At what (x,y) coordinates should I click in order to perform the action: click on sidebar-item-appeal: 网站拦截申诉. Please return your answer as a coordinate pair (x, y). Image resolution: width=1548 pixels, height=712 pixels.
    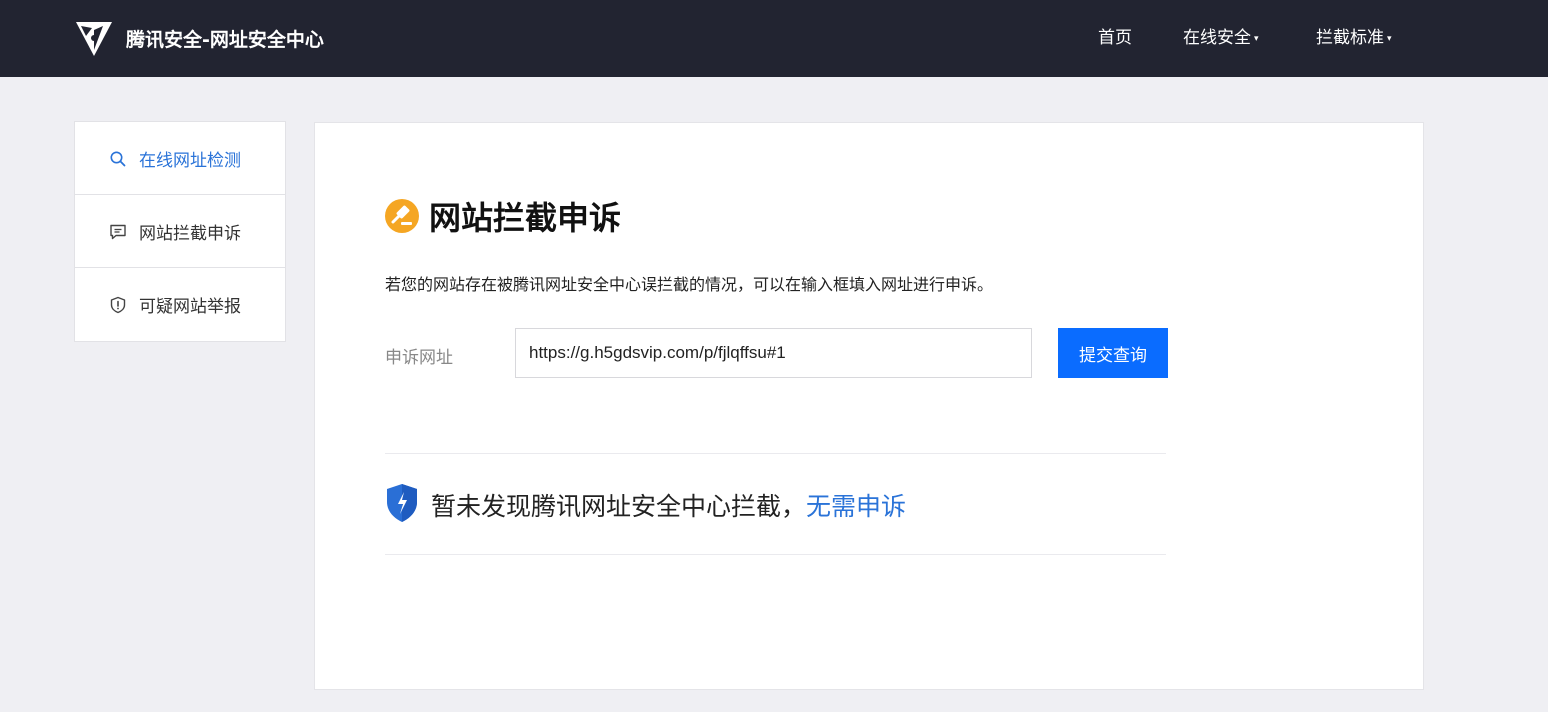
    Looking at the image, I should click on (180, 231).